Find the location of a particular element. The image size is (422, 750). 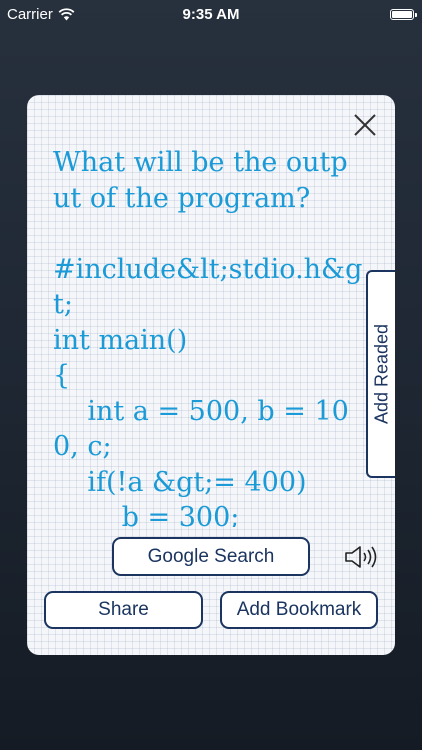

battery-fill is located at coordinates (402, 14).